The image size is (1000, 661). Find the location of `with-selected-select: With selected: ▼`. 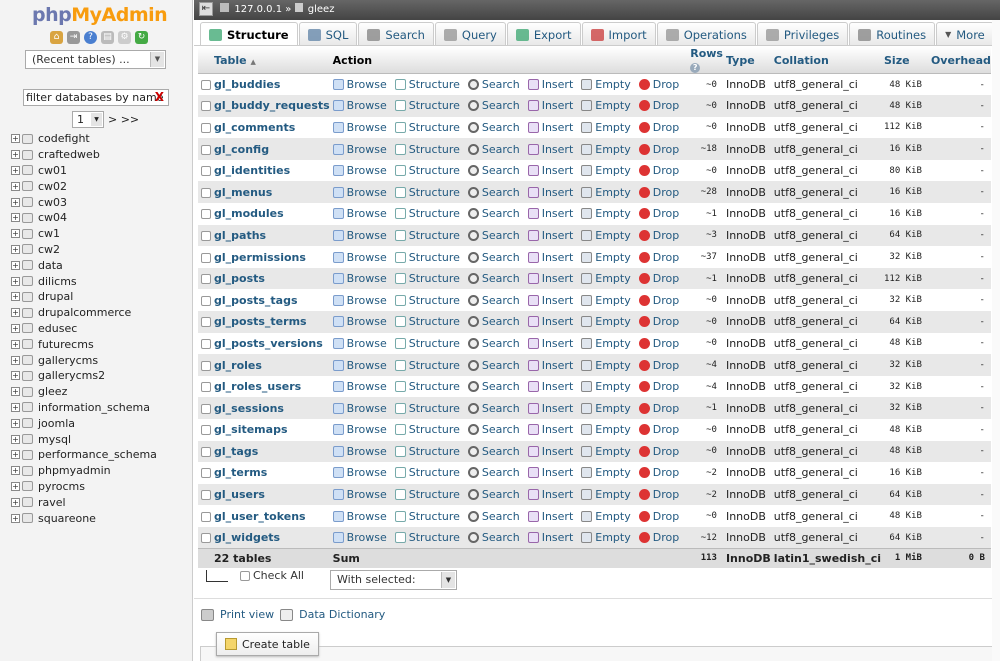

with-selected-select: With selected: ▼ is located at coordinates (393, 580).